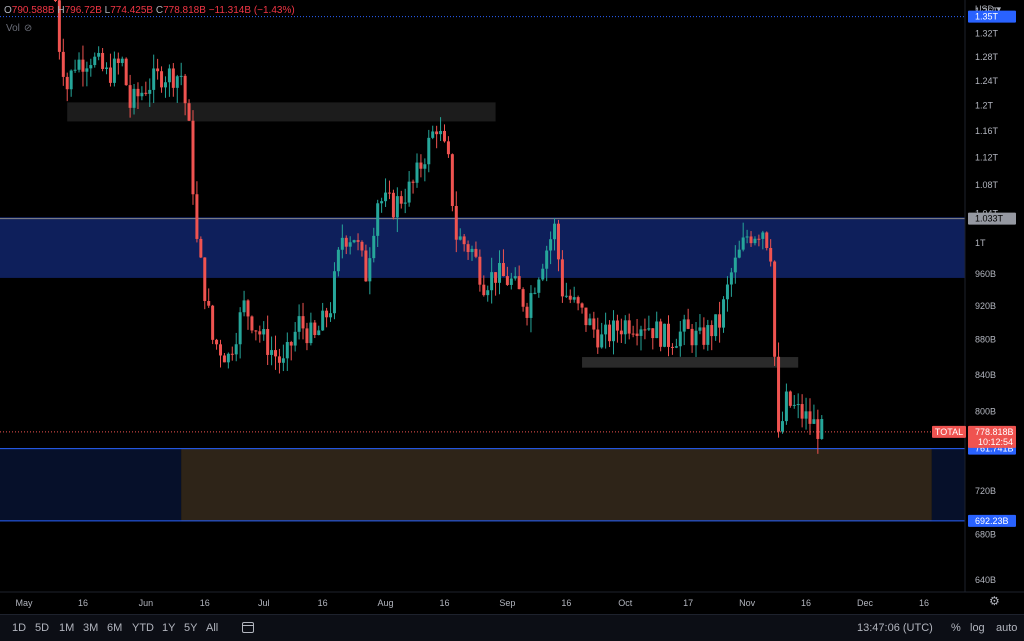 The image size is (1024, 641). What do you see at coordinates (212, 628) in the screenshot?
I see `timeframe-all: All` at bounding box center [212, 628].